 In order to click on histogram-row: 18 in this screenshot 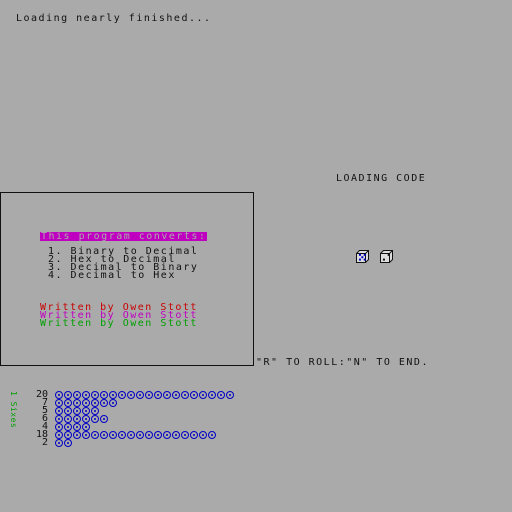, I will do `click(123, 435)`.